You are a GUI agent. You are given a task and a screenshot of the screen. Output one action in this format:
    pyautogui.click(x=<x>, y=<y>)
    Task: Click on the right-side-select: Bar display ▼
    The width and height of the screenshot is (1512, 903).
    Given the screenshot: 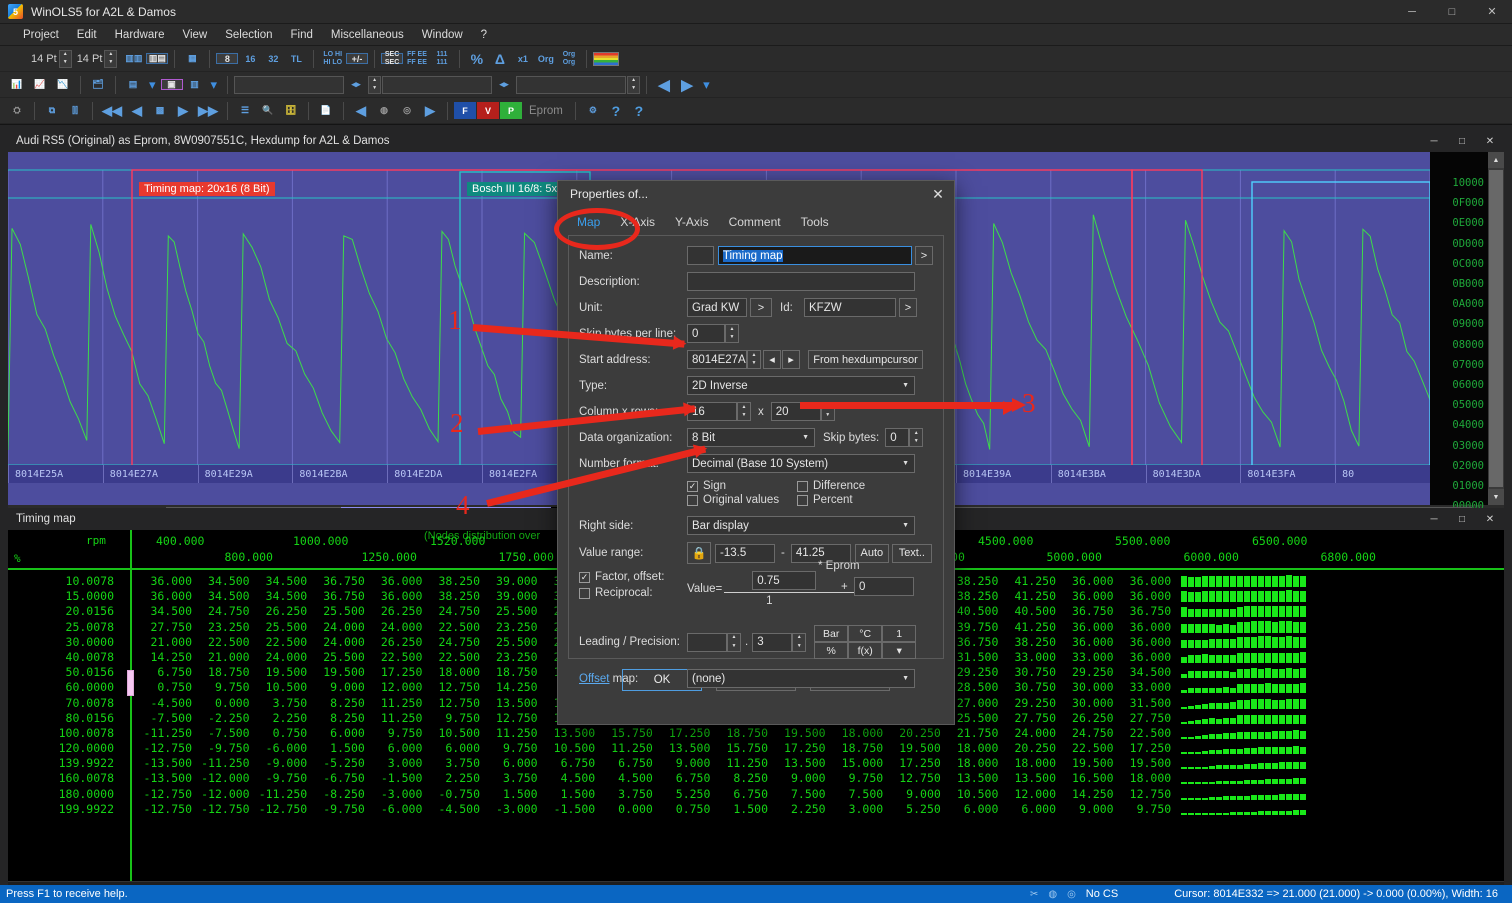 What is the action you would take?
    pyautogui.click(x=801, y=525)
    